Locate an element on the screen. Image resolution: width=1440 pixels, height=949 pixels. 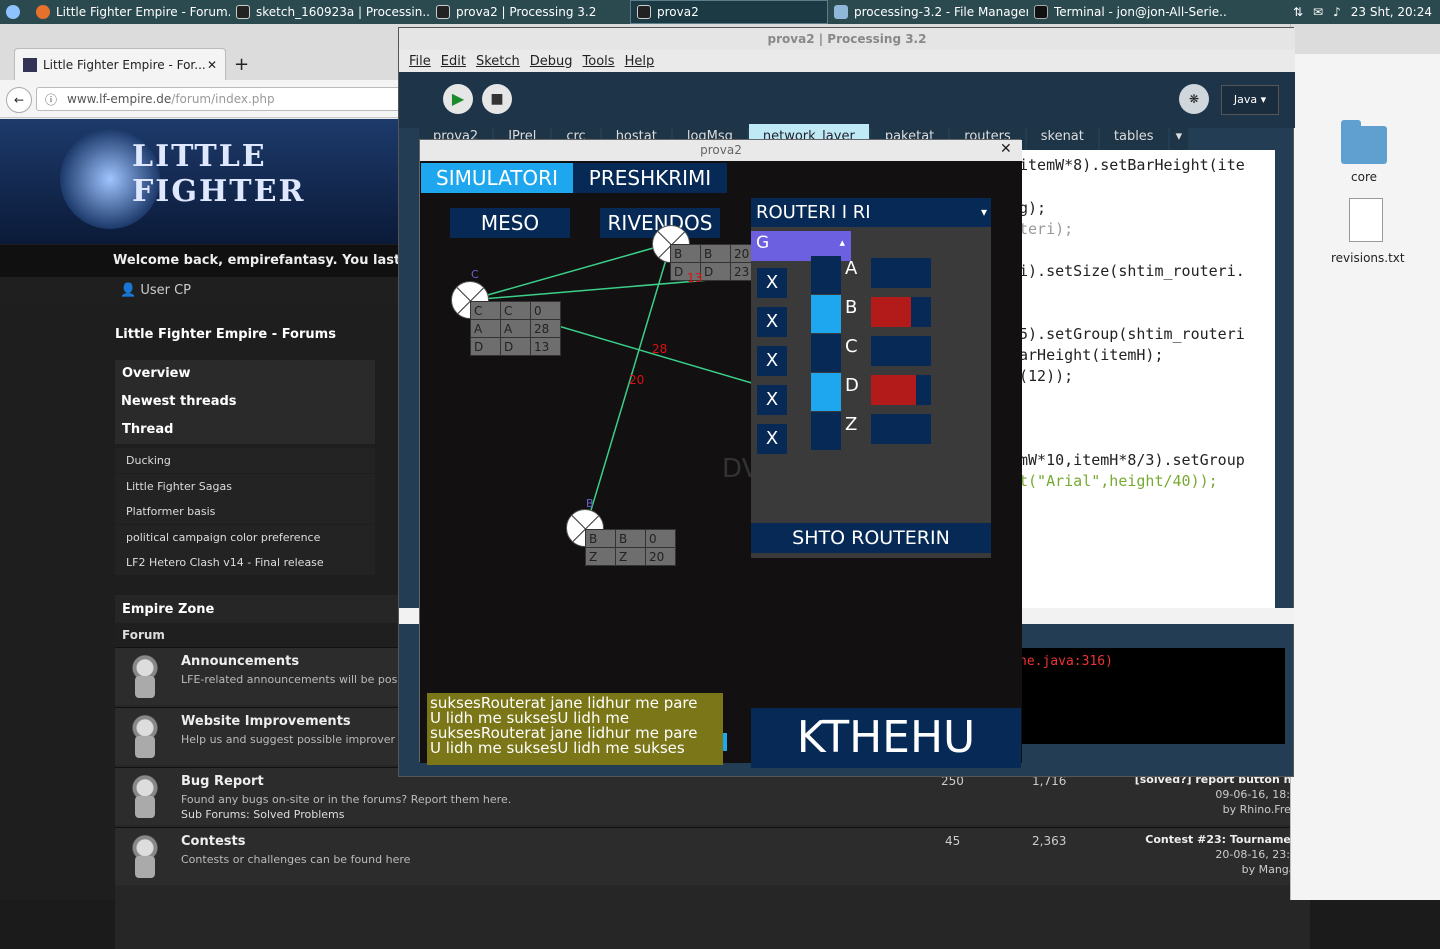
remove-router-c-button: X is located at coordinates (772, 361).